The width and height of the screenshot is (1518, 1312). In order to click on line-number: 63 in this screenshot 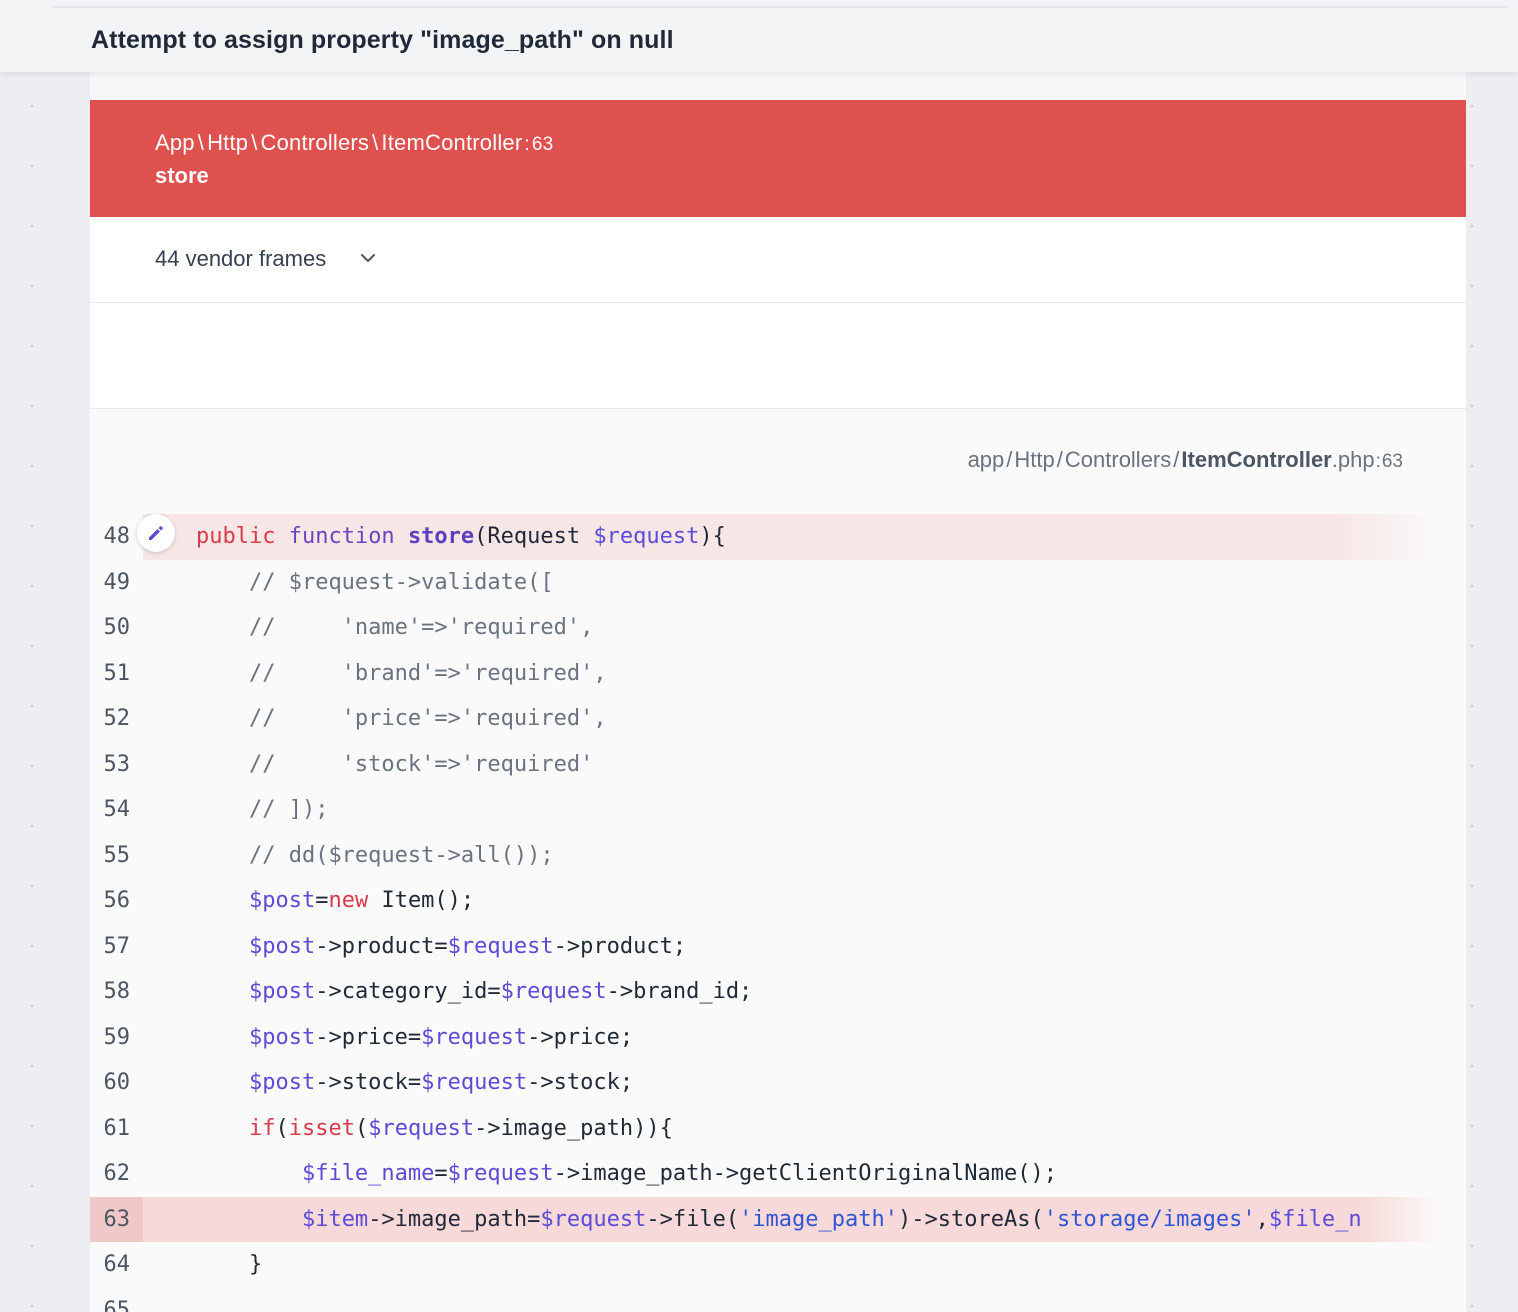, I will do `click(116, 1219)`.